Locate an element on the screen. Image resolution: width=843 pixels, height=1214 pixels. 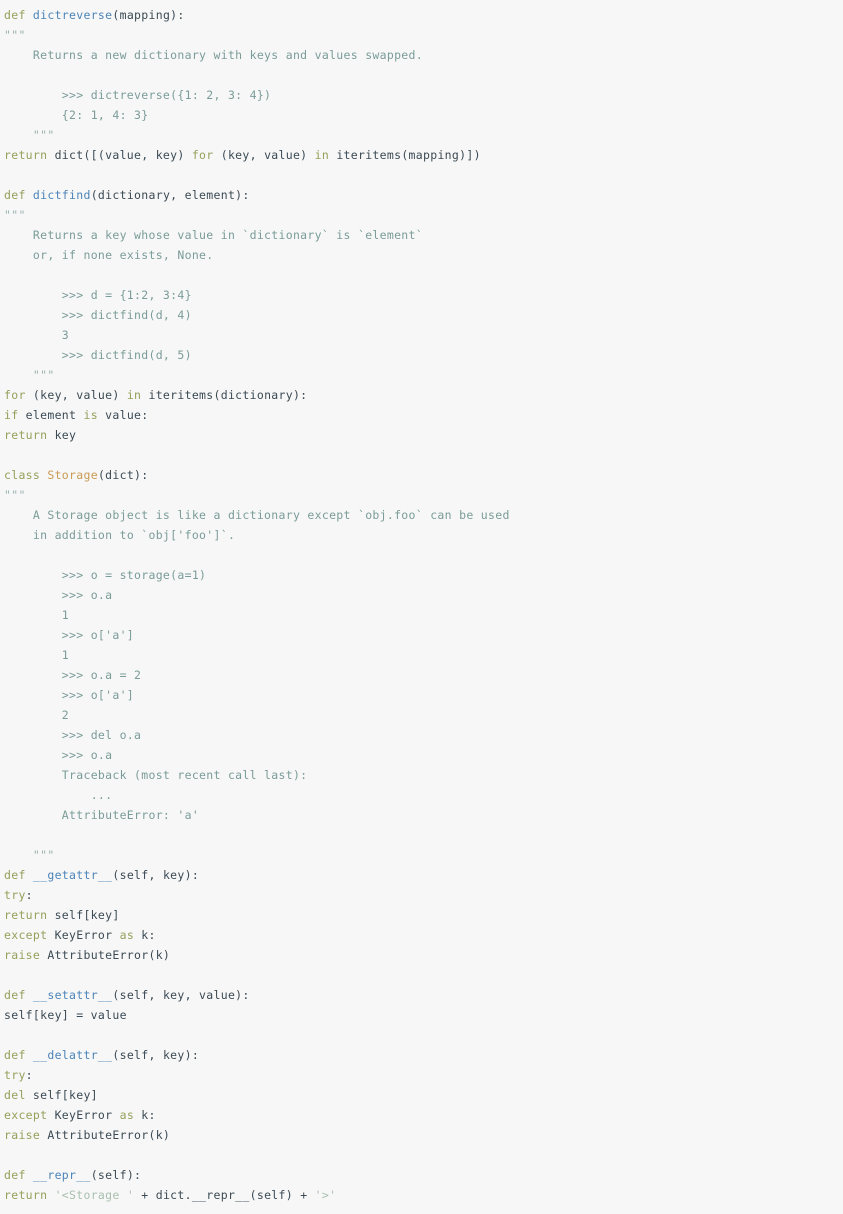
code-line: def __delattr__(self, key): is located at coordinates (423, 1055).